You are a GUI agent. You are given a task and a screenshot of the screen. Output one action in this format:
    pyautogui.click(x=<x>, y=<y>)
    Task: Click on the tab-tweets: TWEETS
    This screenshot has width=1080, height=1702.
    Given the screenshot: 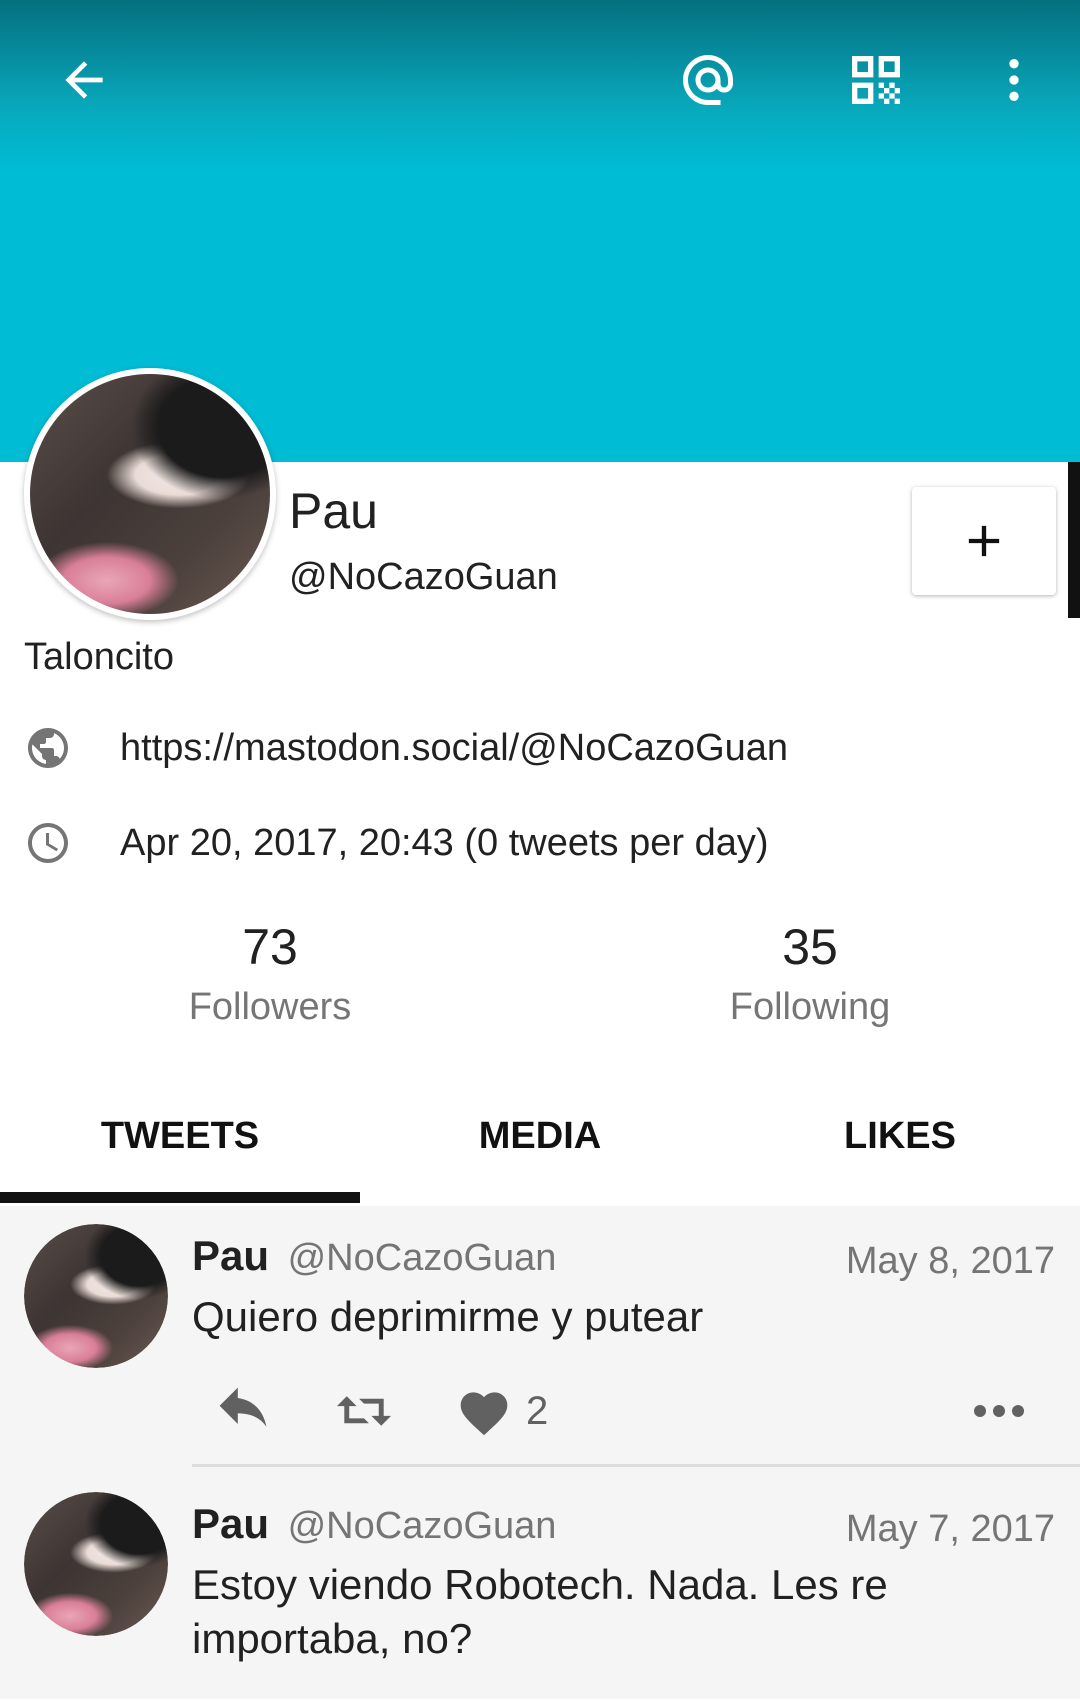 What is the action you would take?
    pyautogui.click(x=180, y=1136)
    